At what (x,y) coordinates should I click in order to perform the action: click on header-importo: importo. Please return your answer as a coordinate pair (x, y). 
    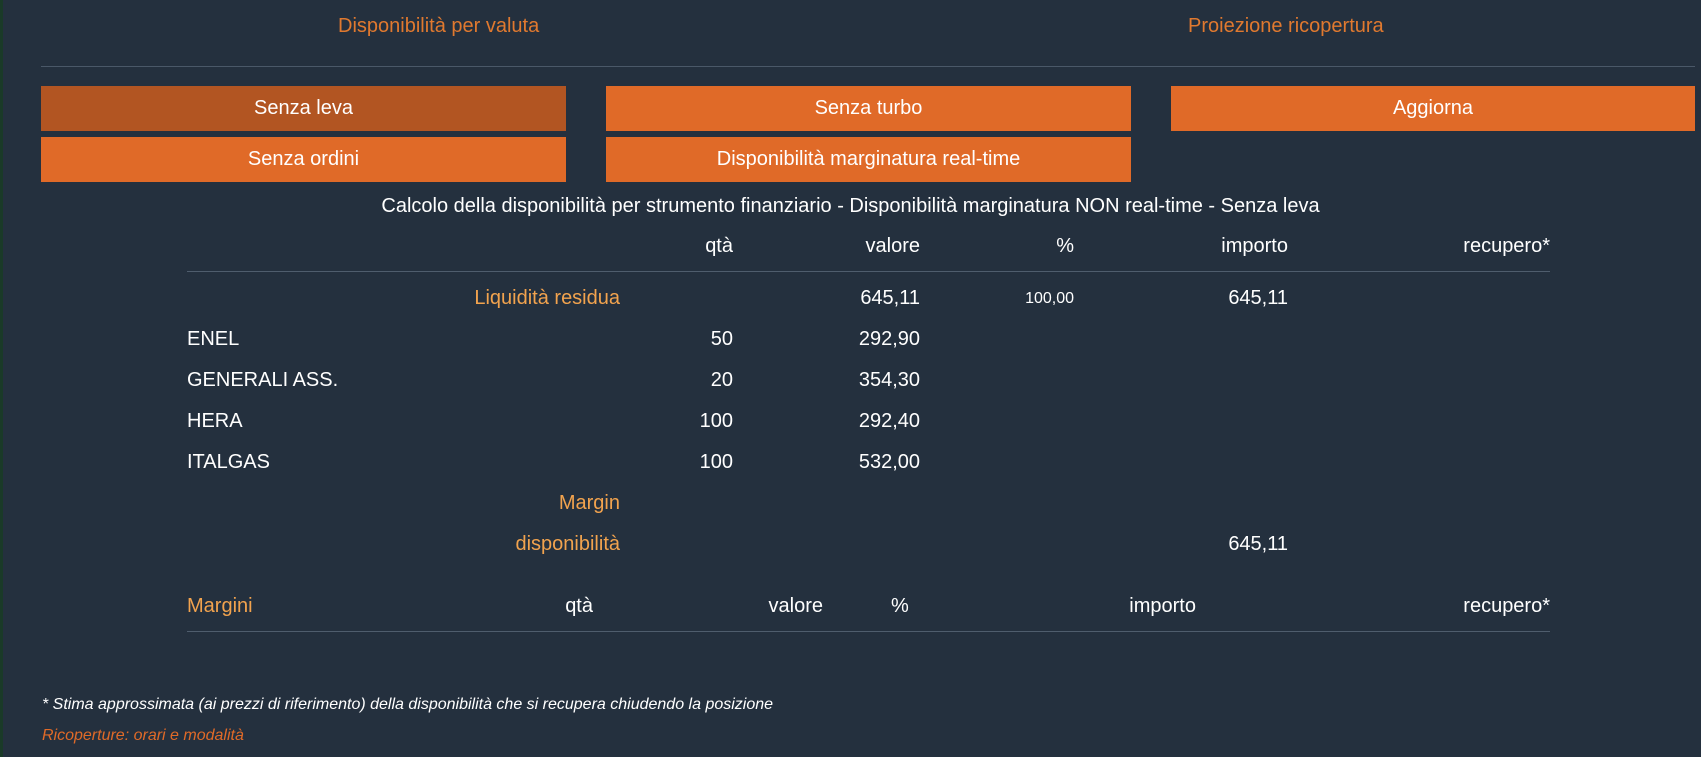
    Looking at the image, I should click on (1254, 246).